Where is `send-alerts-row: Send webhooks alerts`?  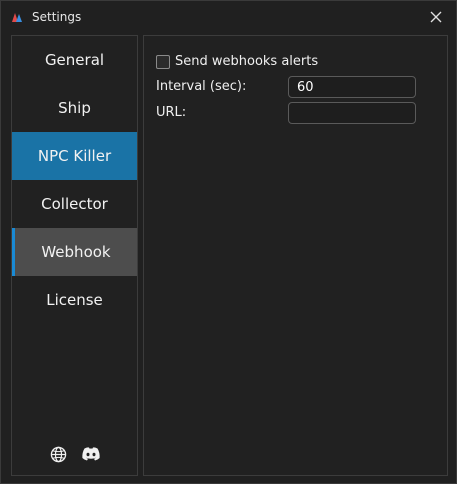 send-alerts-row: Send webhooks alerts is located at coordinates (237, 61).